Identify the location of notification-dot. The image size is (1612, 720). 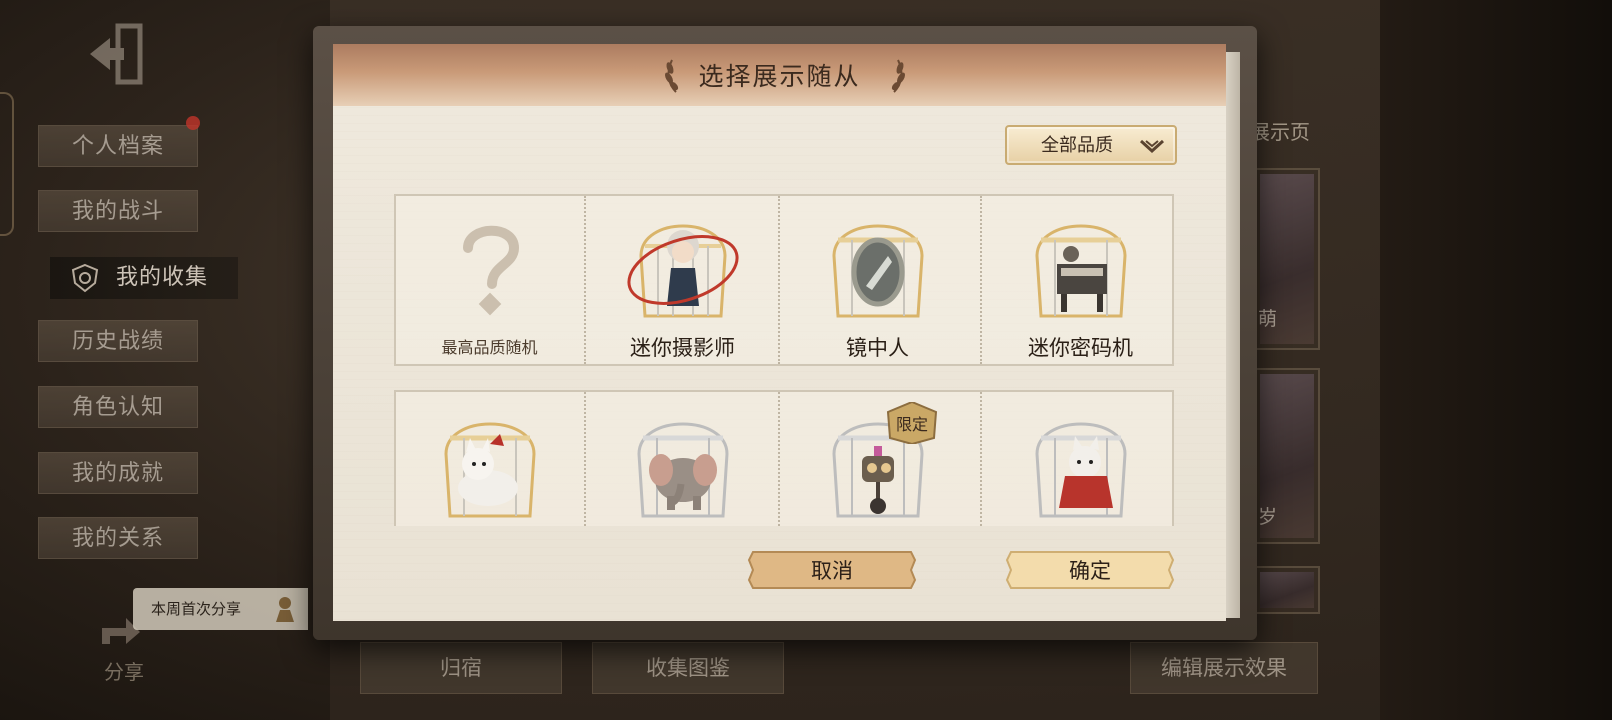
(193, 123).